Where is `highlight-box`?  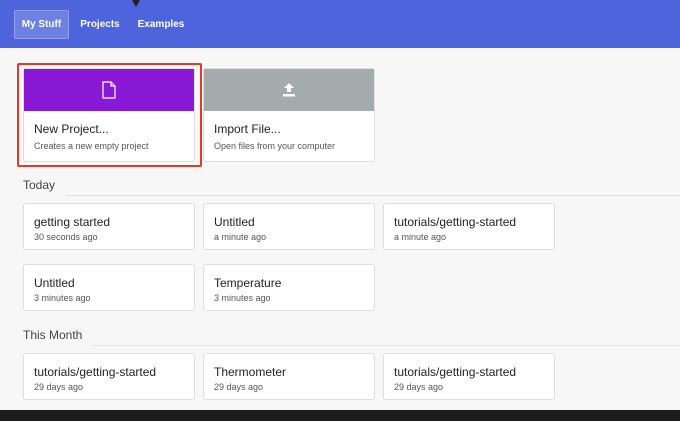
highlight-box is located at coordinates (109, 115).